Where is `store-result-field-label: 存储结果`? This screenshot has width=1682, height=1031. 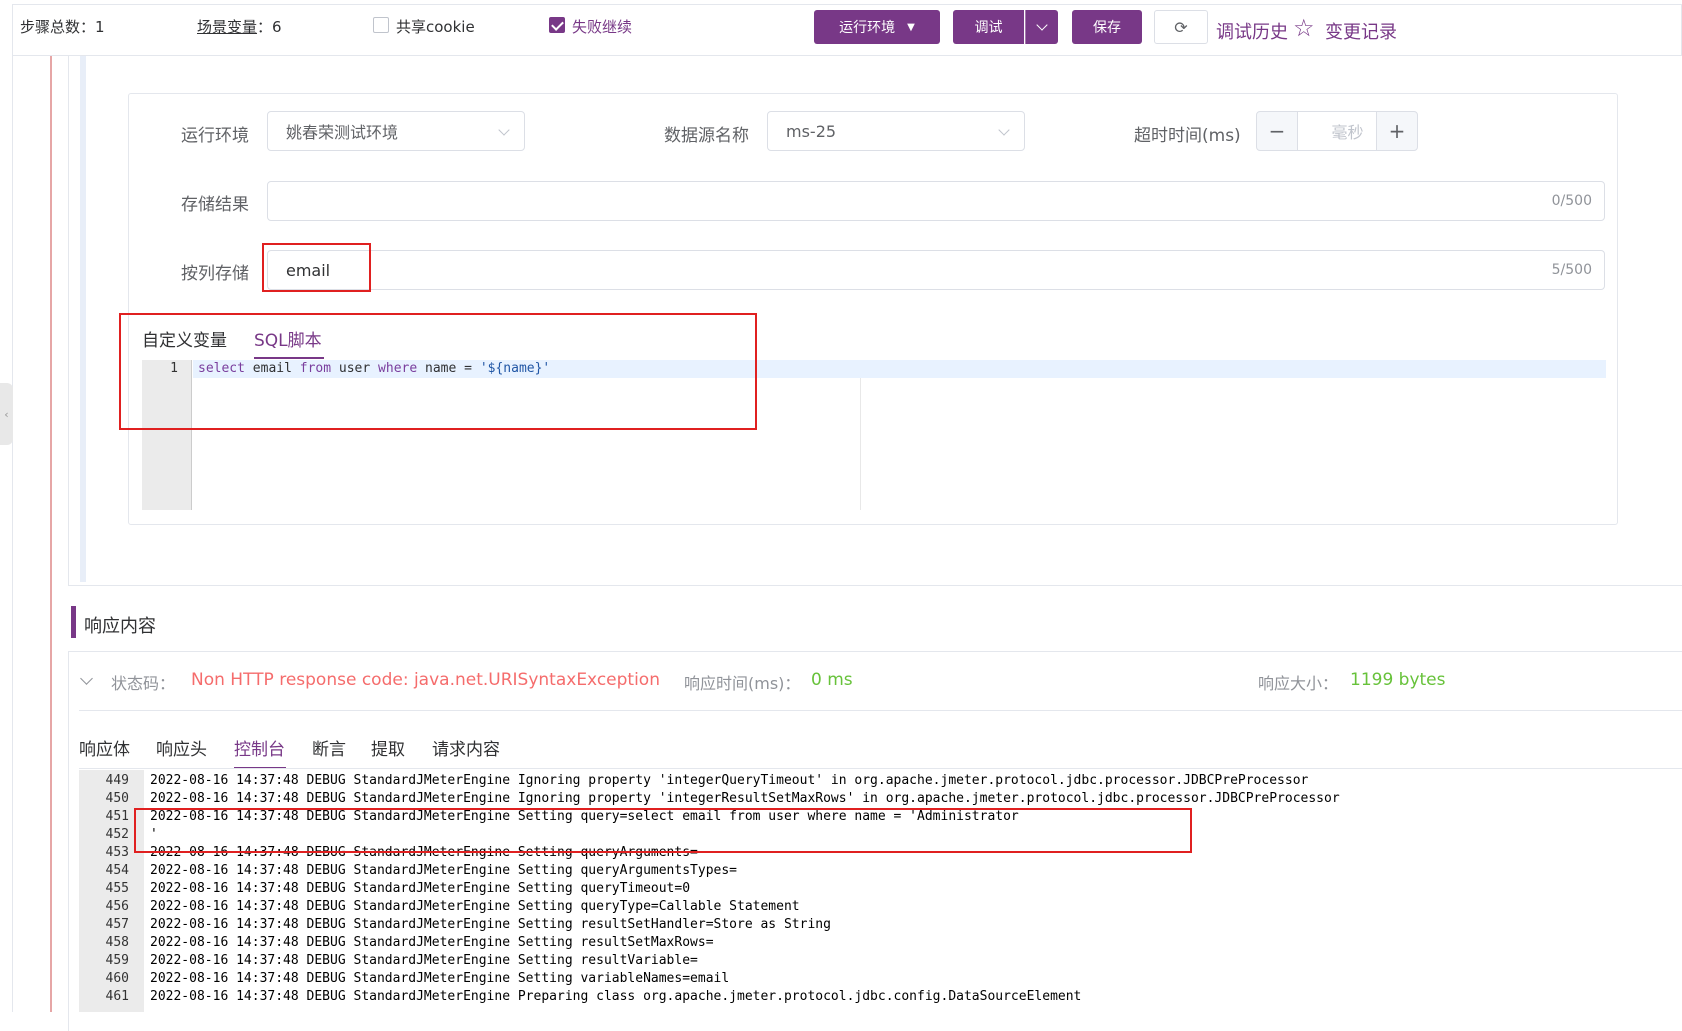 store-result-field-label: 存储结果 is located at coordinates (215, 205).